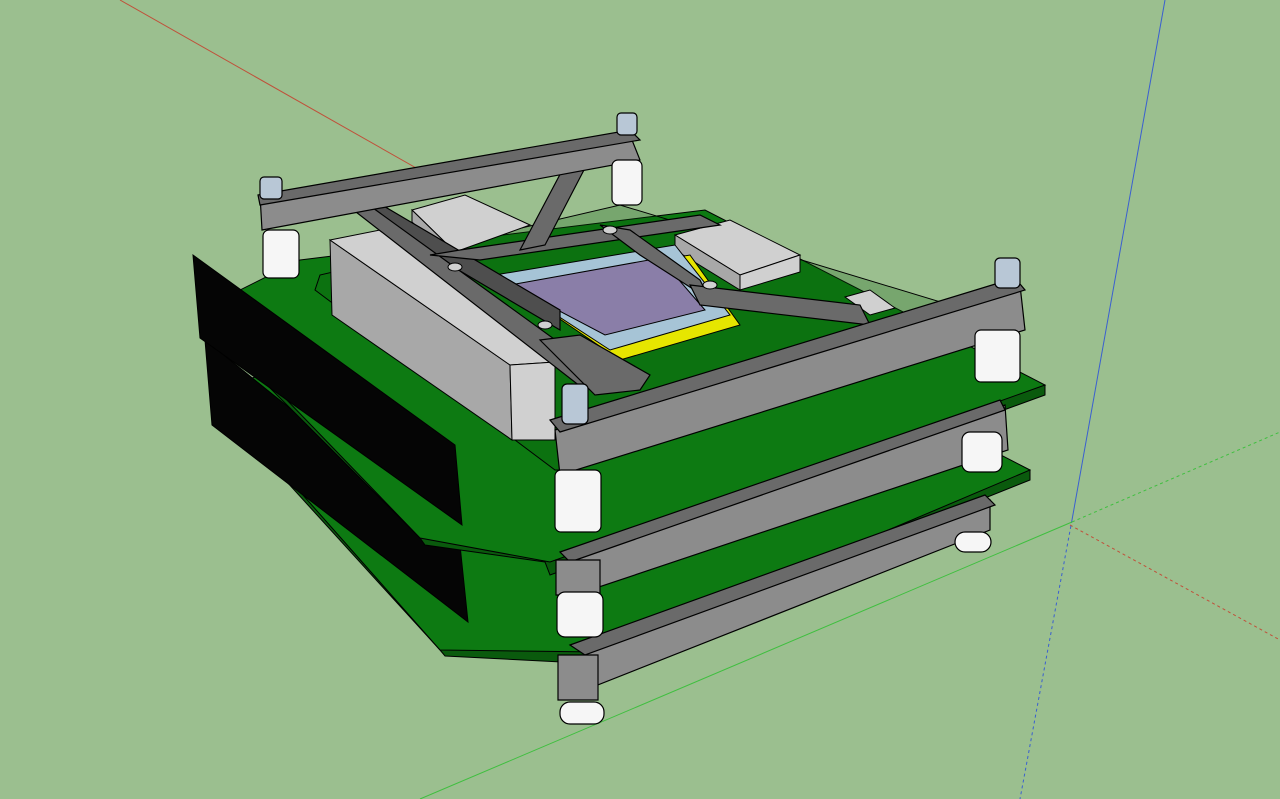 This screenshot has width=1280, height=799. What do you see at coordinates (532, 401) in the screenshot?
I see `heatsink-block-left-front` at bounding box center [532, 401].